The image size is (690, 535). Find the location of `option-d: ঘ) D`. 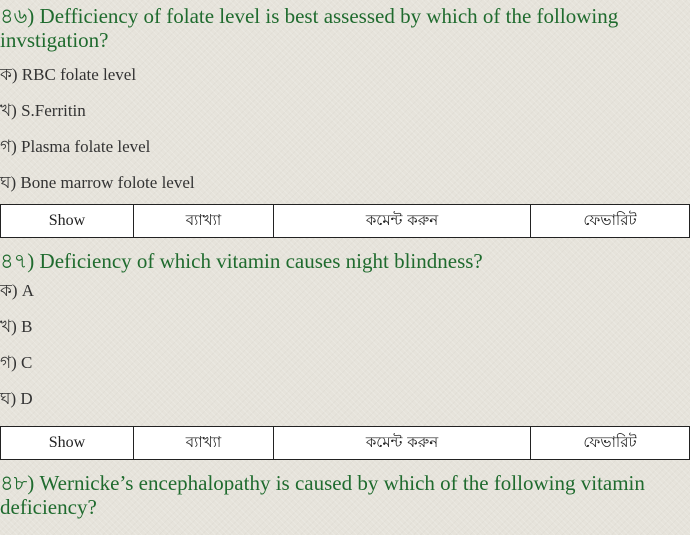

option-d: ঘ) D is located at coordinates (345, 399).